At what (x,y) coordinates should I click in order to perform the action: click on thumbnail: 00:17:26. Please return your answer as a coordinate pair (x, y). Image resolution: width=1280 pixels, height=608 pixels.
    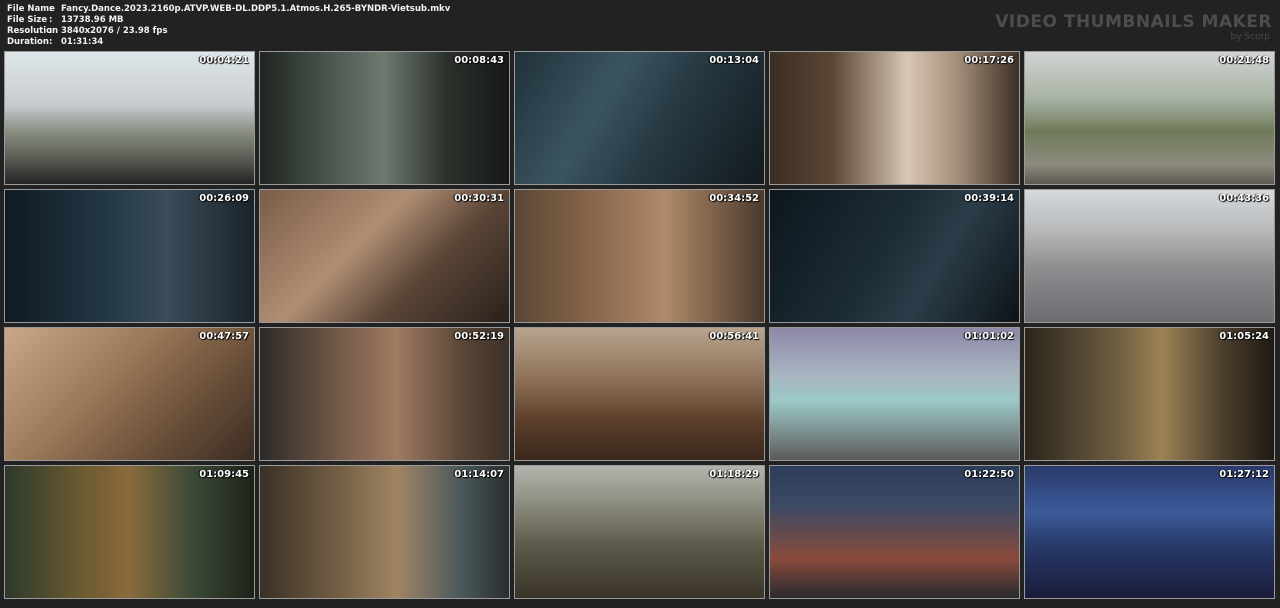
    Looking at the image, I should click on (894, 118).